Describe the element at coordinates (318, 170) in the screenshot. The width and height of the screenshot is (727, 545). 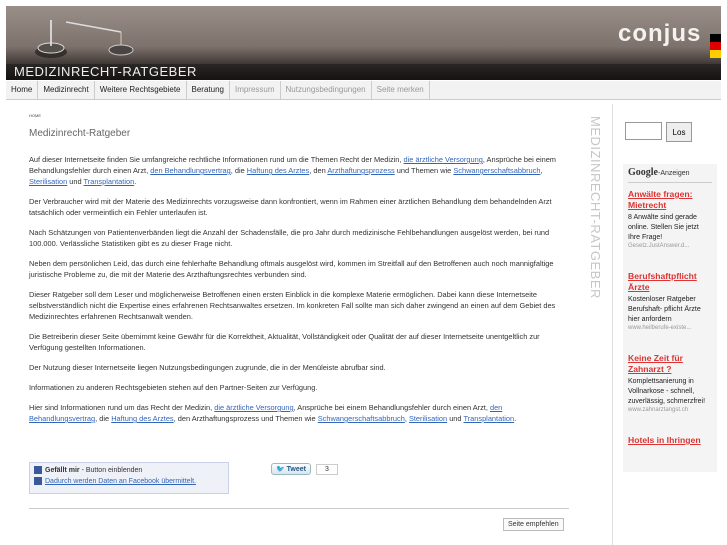
I see `text: , den` at that location.